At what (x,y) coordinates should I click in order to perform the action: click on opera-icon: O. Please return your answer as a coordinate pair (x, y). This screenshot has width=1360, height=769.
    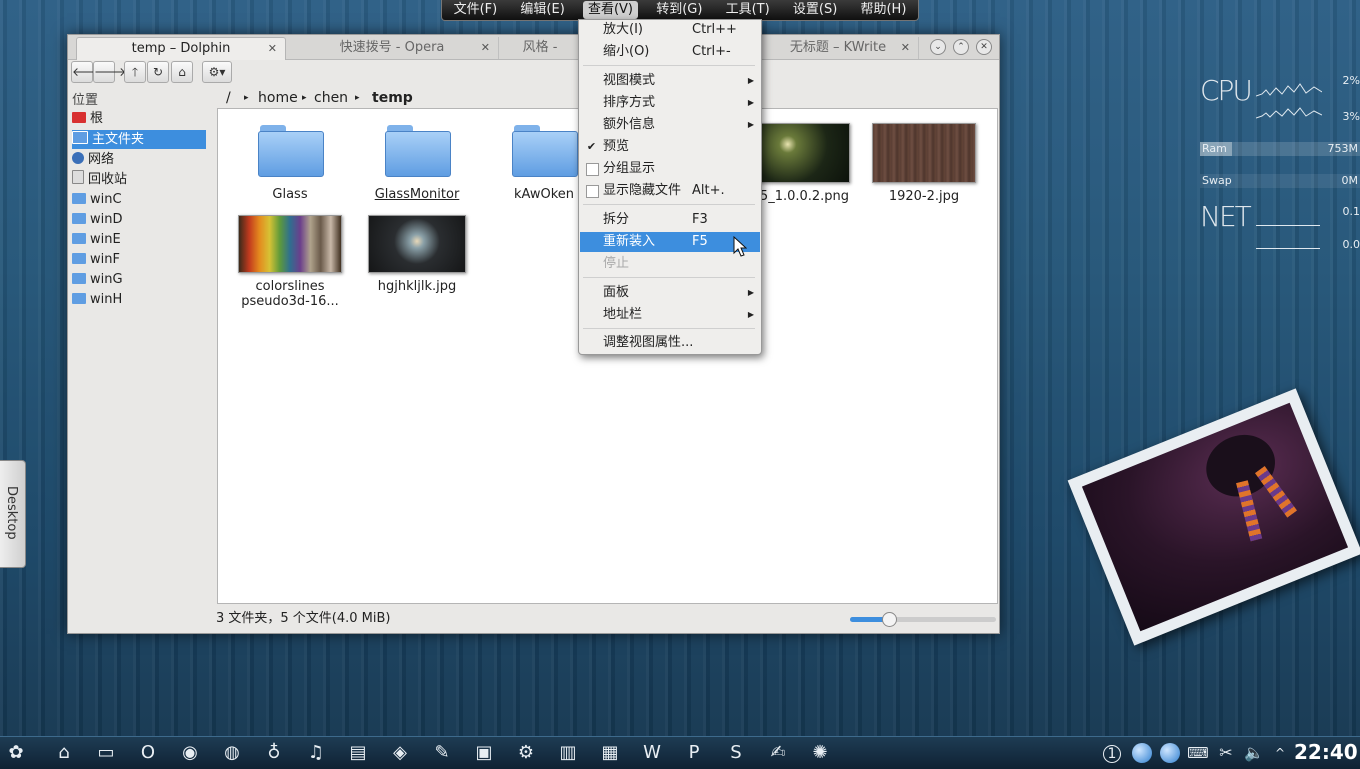
    Looking at the image, I should click on (148, 753).